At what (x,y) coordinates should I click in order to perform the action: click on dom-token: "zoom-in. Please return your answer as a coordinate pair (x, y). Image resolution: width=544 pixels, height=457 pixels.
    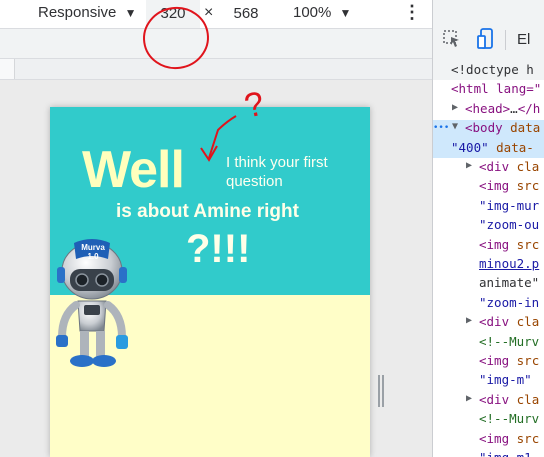
    Looking at the image, I should click on (509, 302).